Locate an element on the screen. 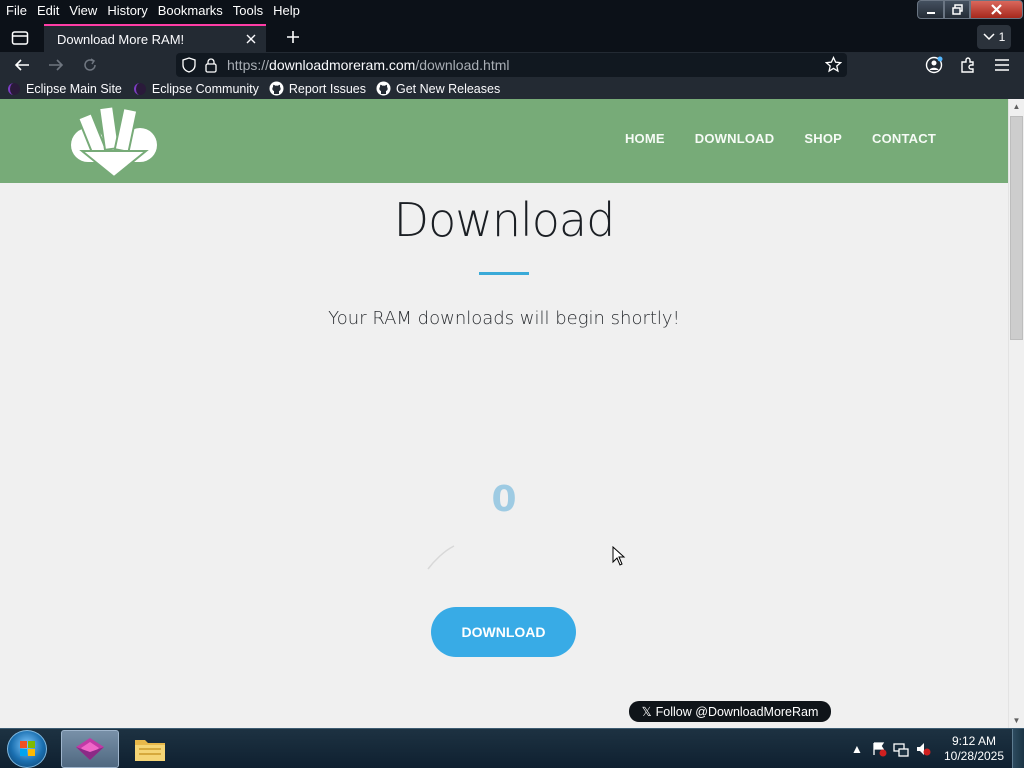 The image size is (1024, 768). tab-list-button is located at coordinates (20, 38).